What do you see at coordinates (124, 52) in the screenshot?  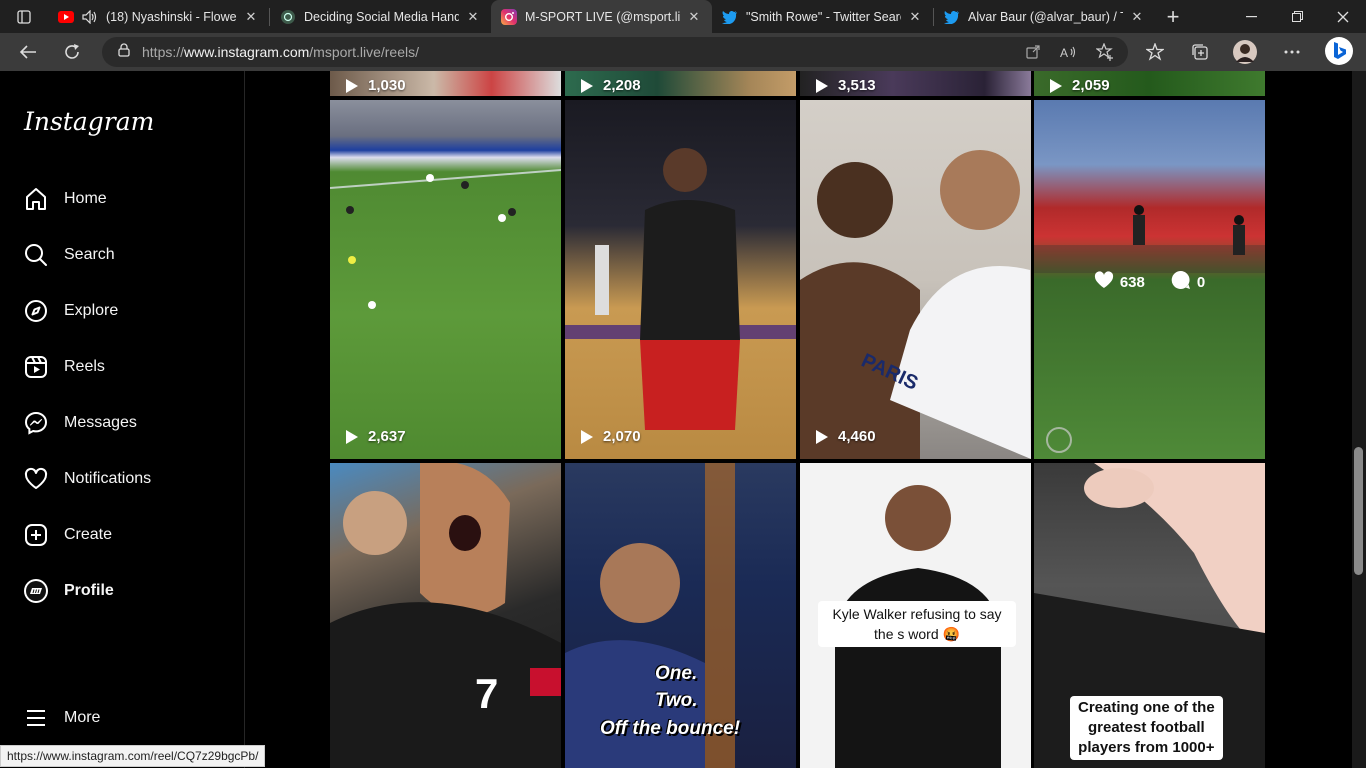 I see `lock-icon` at bounding box center [124, 52].